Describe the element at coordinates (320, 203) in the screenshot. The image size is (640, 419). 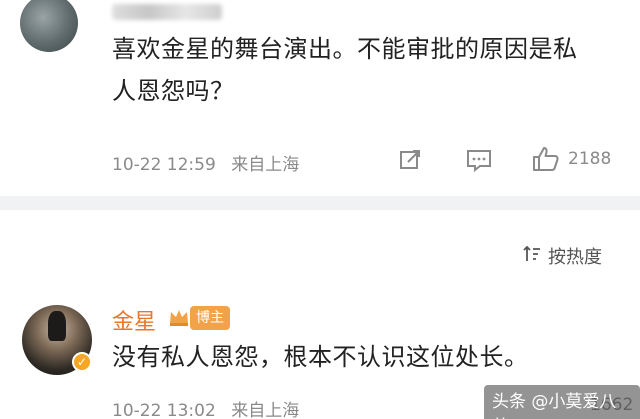
I see `section-separator` at that location.